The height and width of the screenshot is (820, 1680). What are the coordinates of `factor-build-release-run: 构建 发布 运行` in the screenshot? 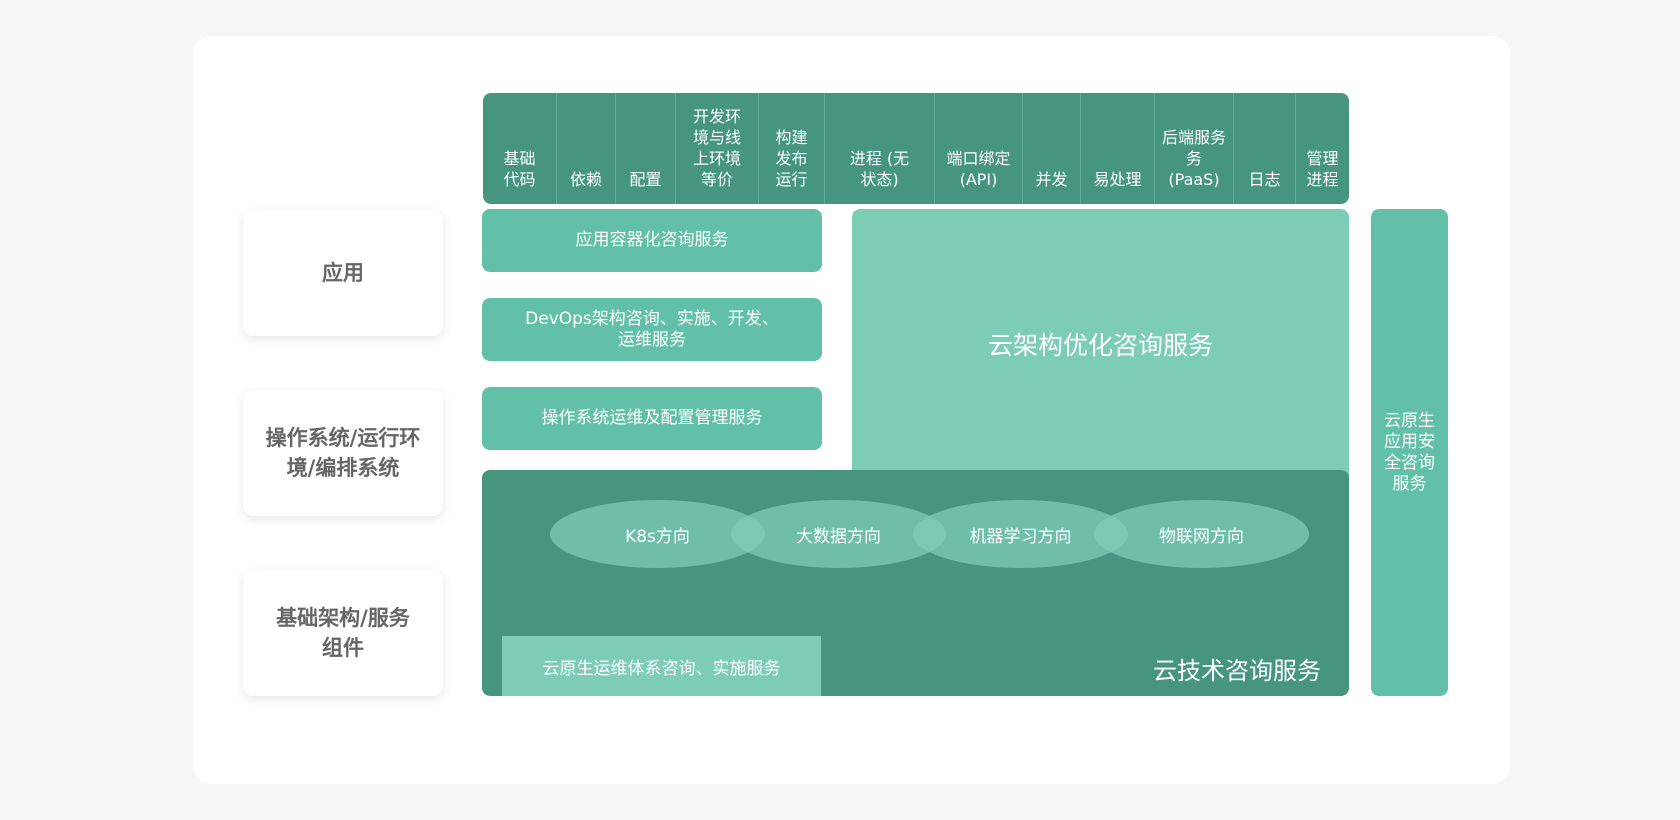 It's located at (791, 148).